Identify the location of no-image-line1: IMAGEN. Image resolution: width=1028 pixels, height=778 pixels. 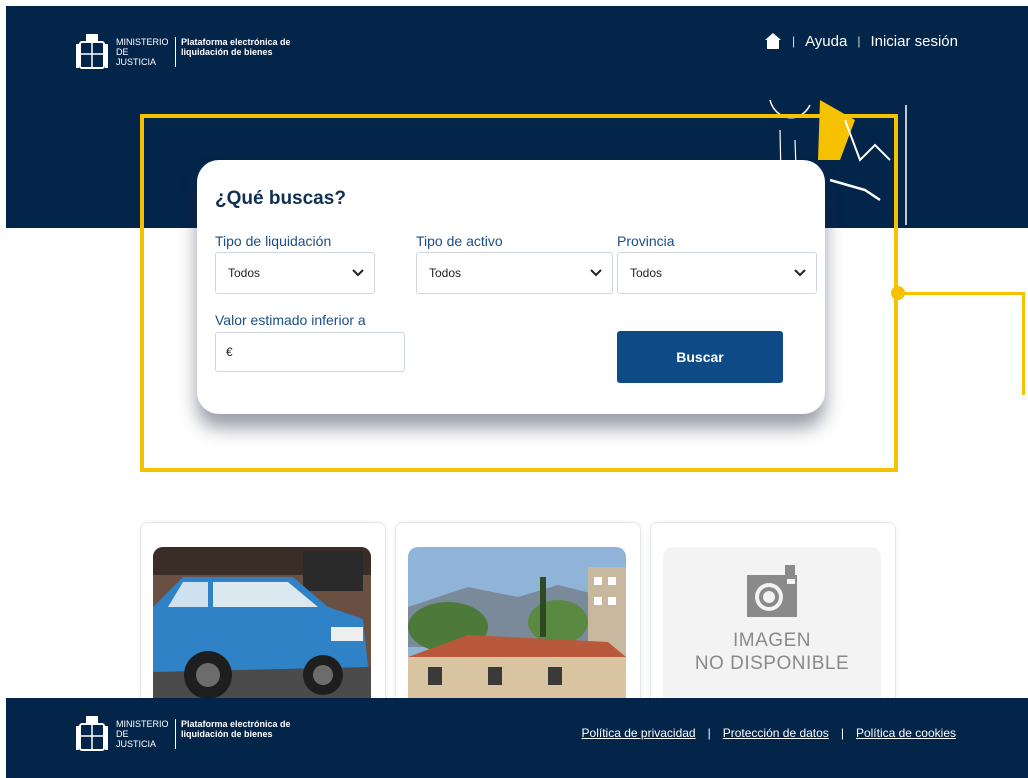
(772, 640).